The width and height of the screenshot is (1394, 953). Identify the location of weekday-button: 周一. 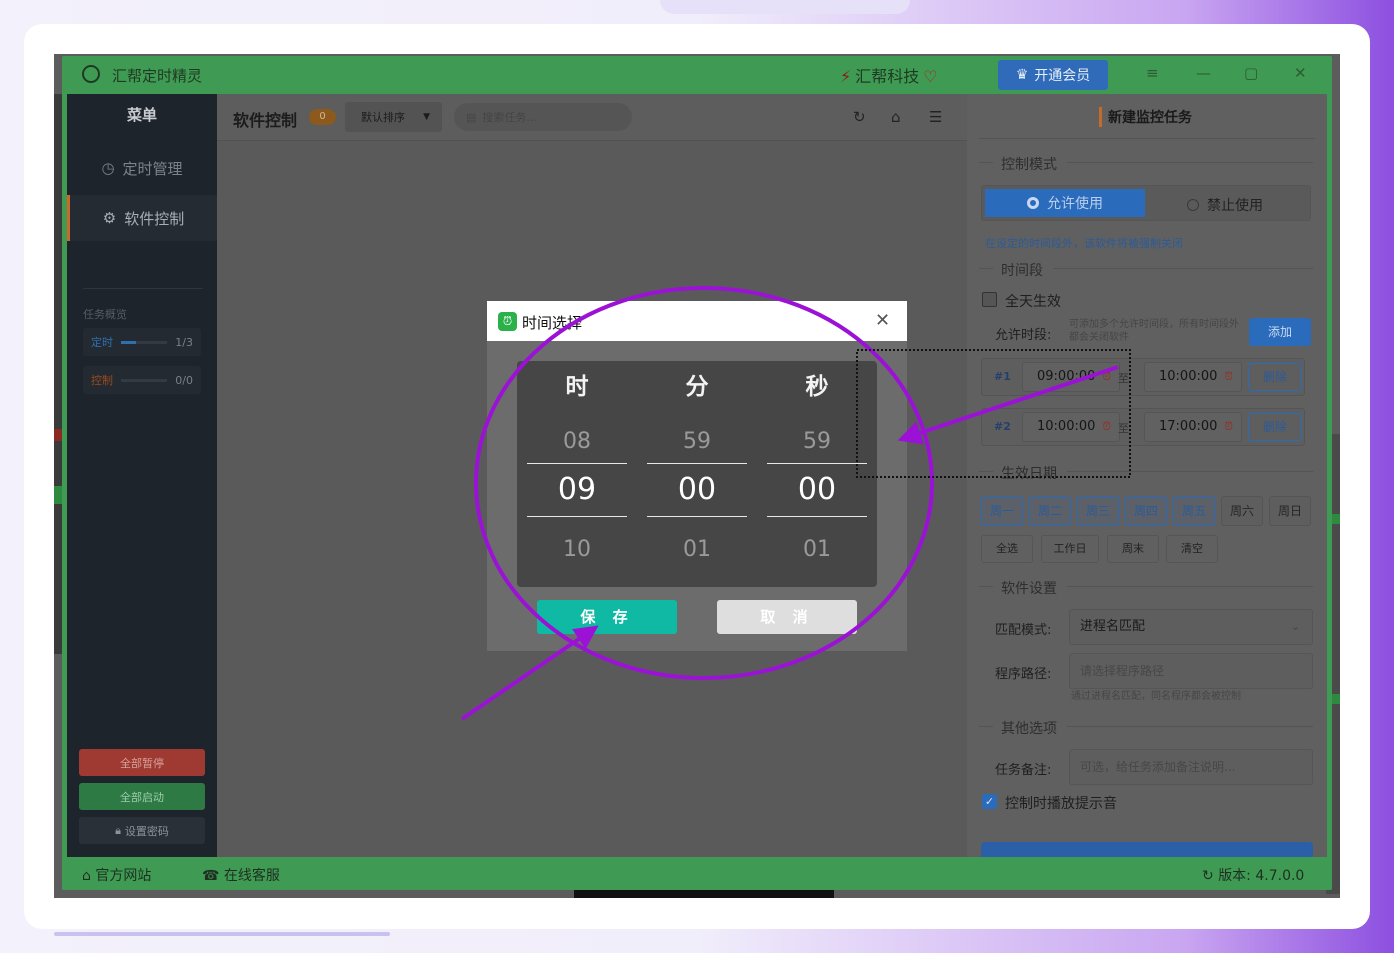
(1002, 511).